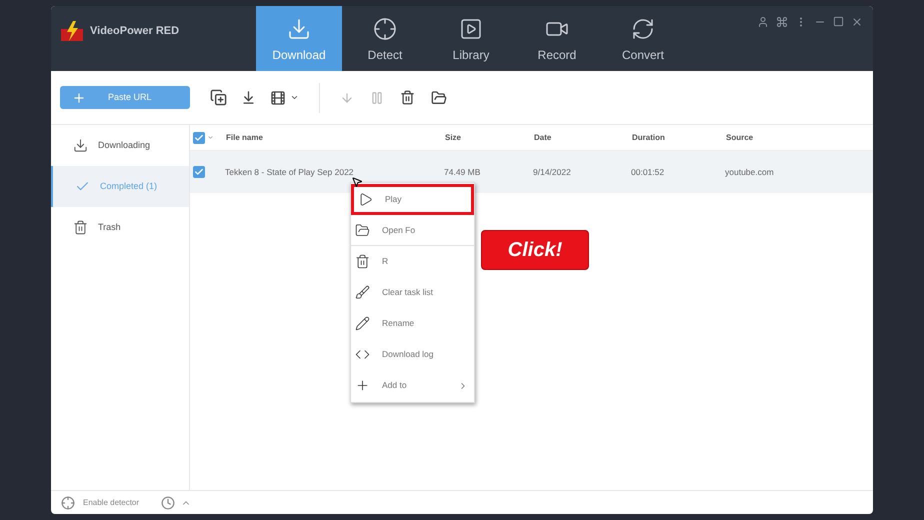 Image resolution: width=924 pixels, height=520 pixels. What do you see at coordinates (120, 145) in the screenshot?
I see `sidebar-item: Downloading` at bounding box center [120, 145].